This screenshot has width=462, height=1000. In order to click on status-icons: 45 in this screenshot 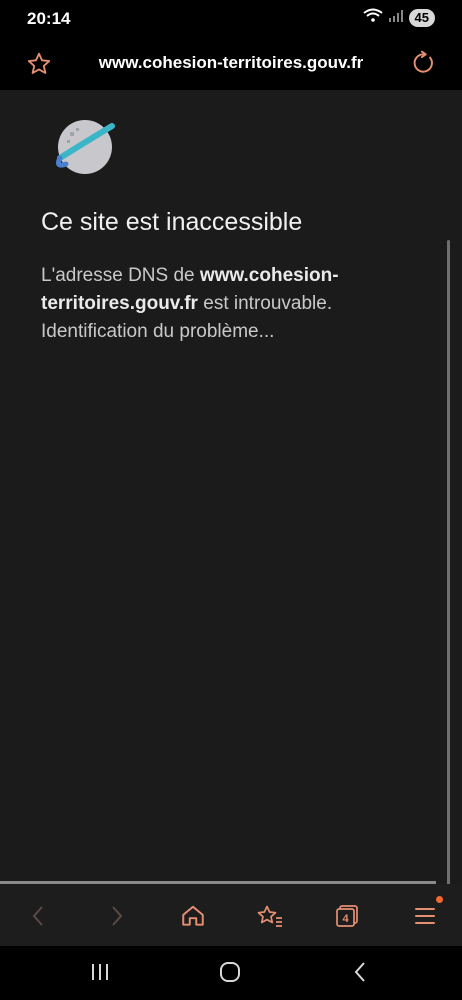, I will do `click(398, 17)`.